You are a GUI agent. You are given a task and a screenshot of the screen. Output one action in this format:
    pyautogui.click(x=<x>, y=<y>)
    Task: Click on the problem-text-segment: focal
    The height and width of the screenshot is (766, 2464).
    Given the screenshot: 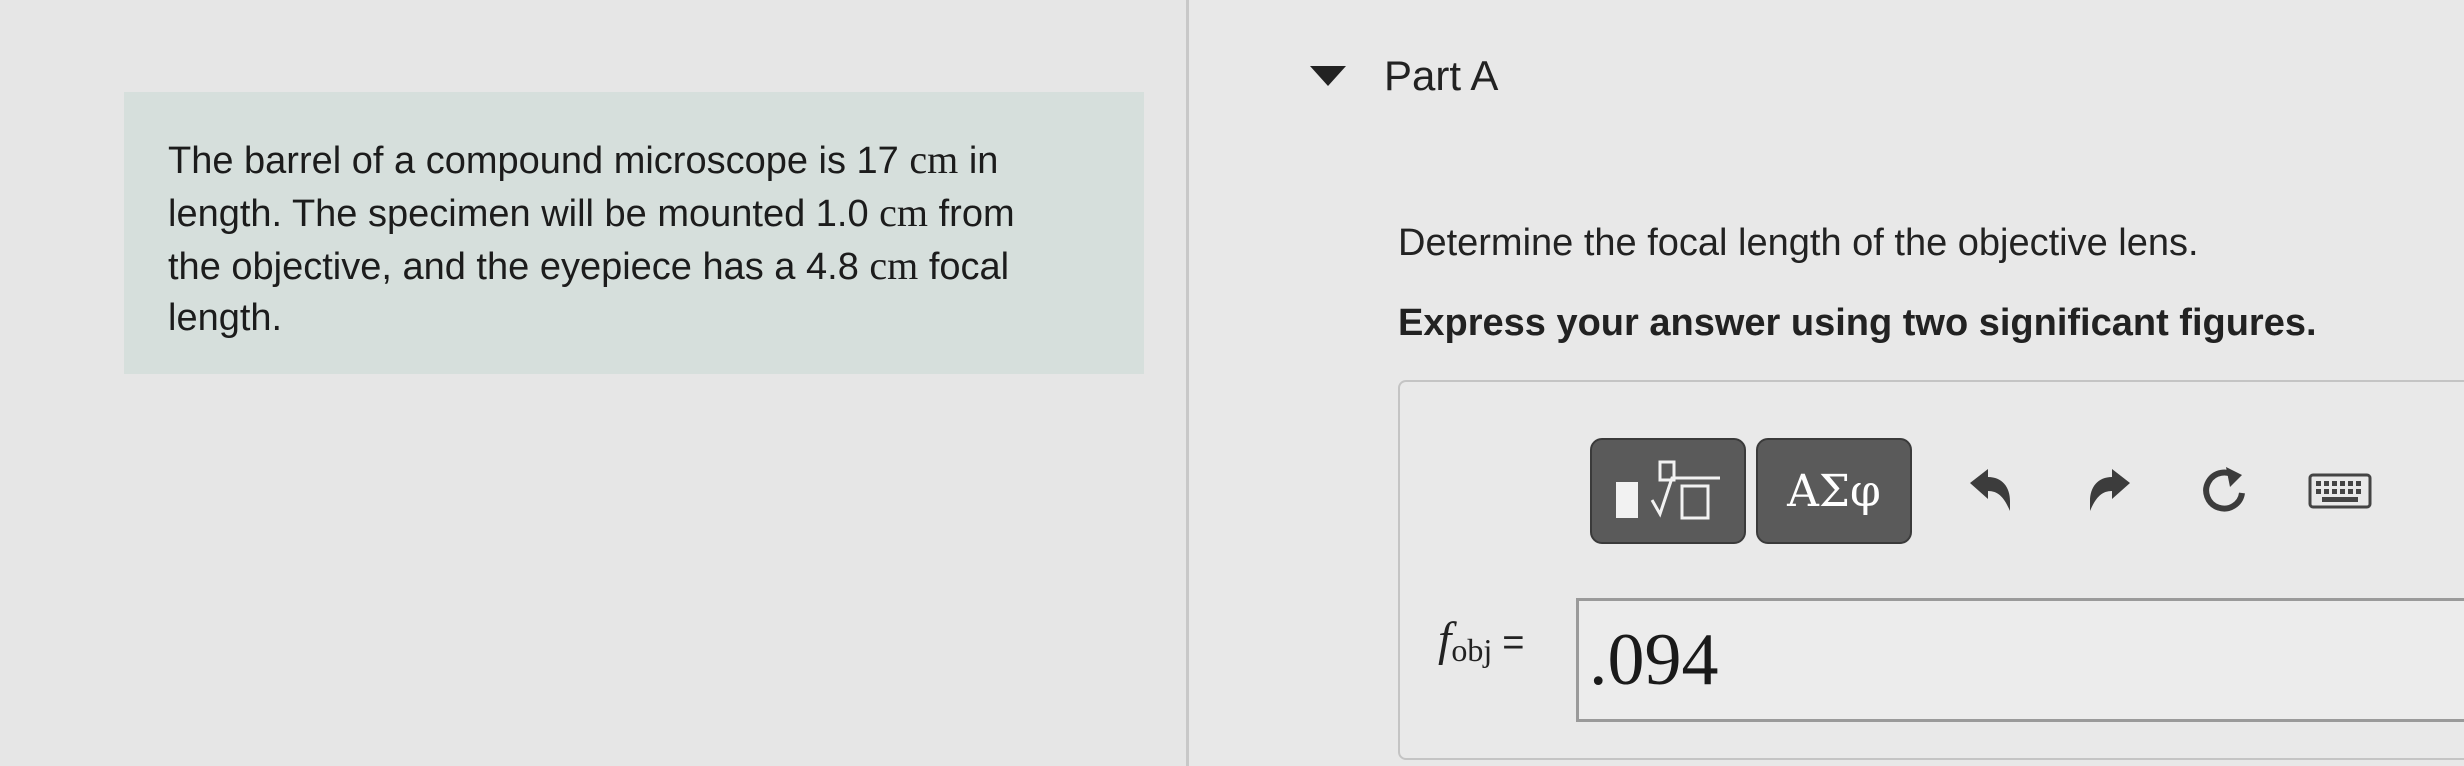 What is the action you would take?
    pyautogui.click(x=969, y=267)
    